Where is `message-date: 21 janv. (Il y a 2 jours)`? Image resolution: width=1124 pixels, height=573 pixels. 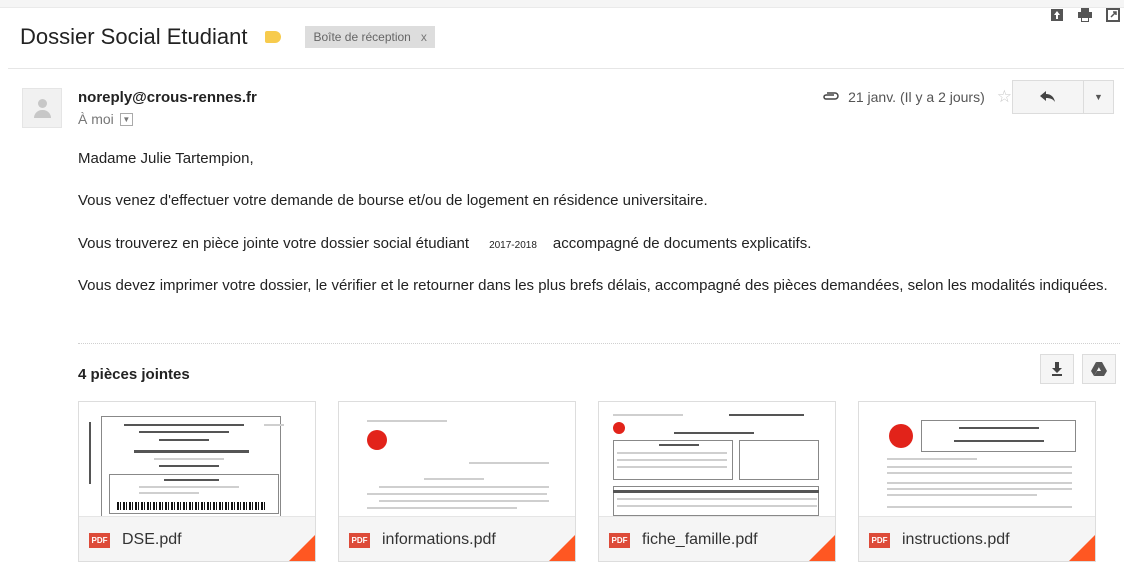 message-date: 21 janv. (Il y a 2 jours) is located at coordinates (916, 97).